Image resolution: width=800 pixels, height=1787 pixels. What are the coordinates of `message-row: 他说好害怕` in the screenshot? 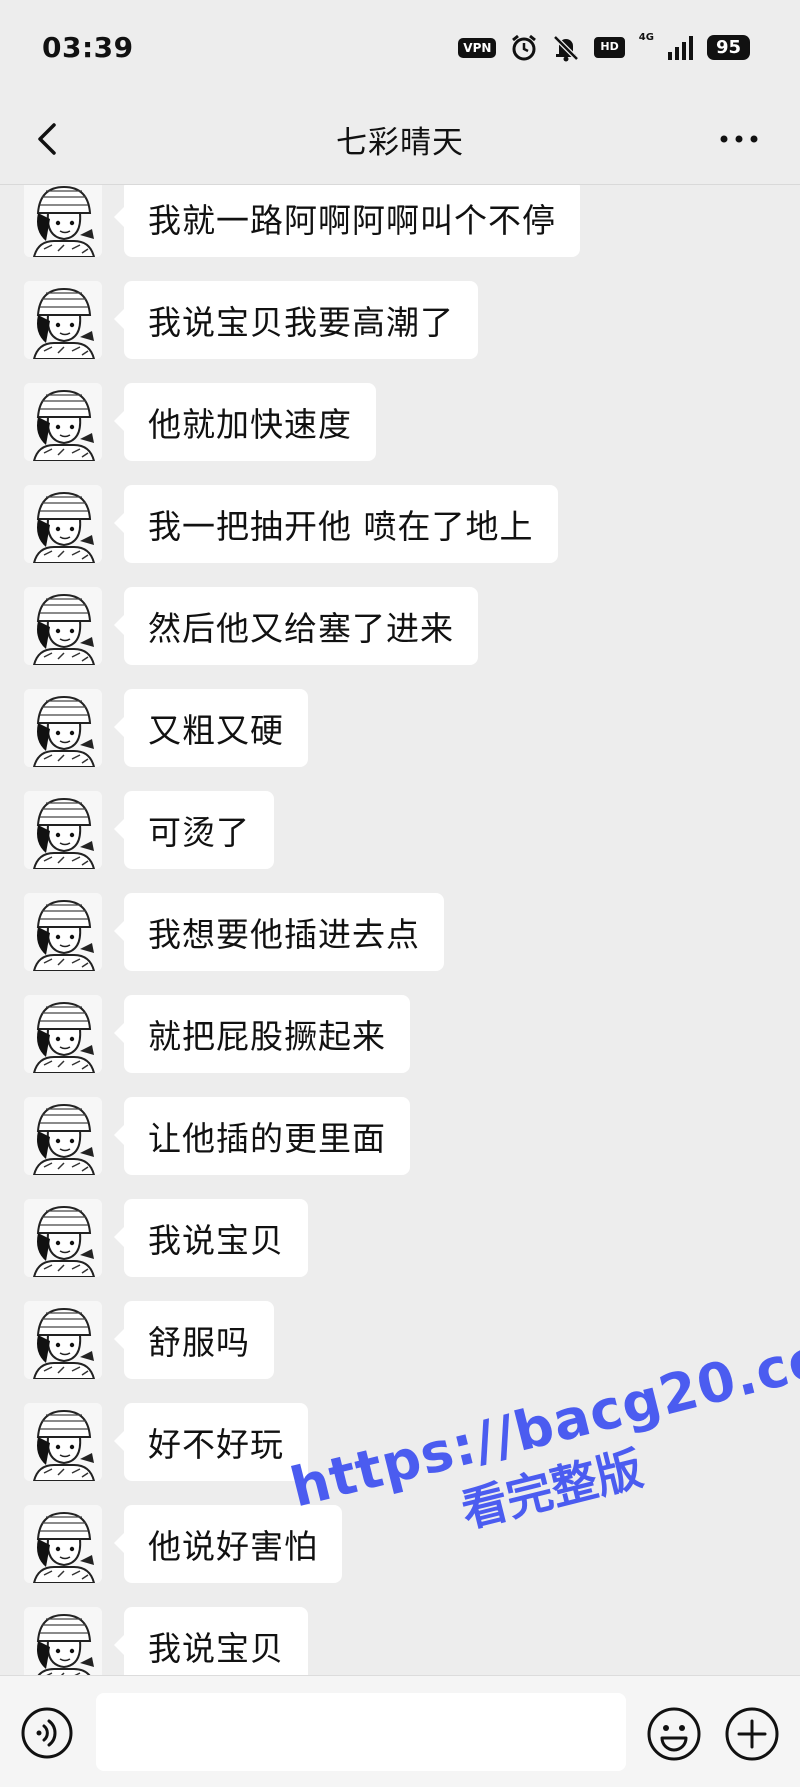 It's located at (183, 1544).